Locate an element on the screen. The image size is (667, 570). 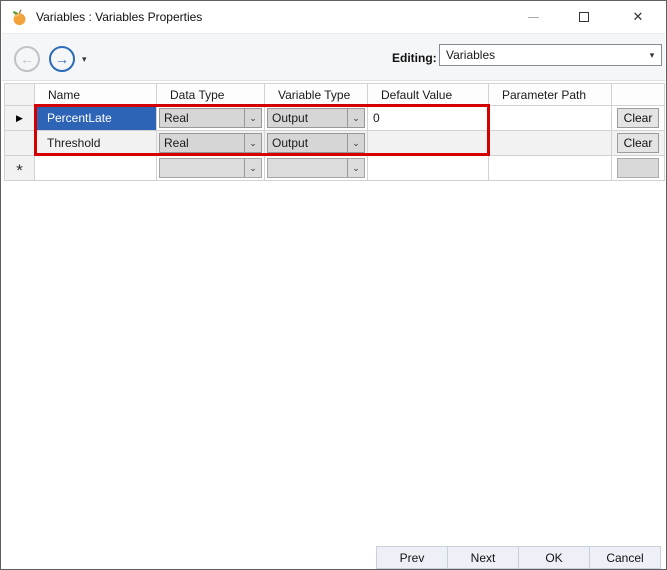
action-cell-new-row is located at coordinates (638, 168).